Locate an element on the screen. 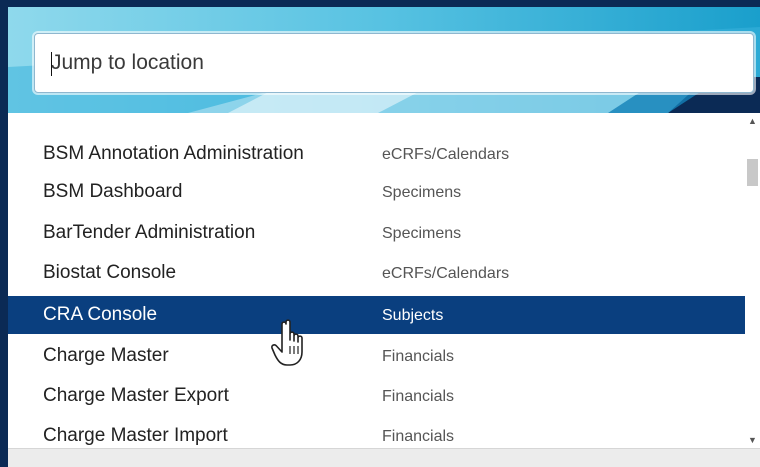 This screenshot has width=760, height=467. list-item: Charge Master Import Financials is located at coordinates (376, 432).